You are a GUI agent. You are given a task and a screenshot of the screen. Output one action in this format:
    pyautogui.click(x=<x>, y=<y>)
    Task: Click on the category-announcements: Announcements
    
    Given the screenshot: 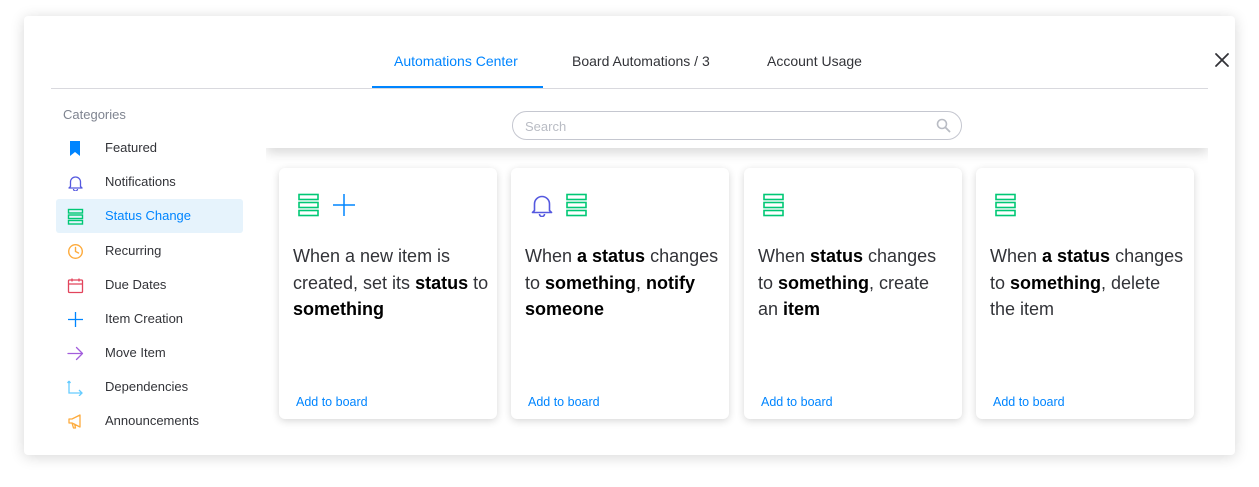 What is the action you would take?
    pyautogui.click(x=149, y=421)
    